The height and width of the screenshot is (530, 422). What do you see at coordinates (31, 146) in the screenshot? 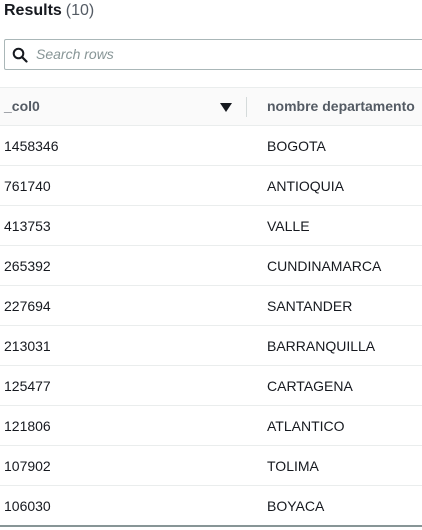
I see `table-cell-col0: 1458346` at bounding box center [31, 146].